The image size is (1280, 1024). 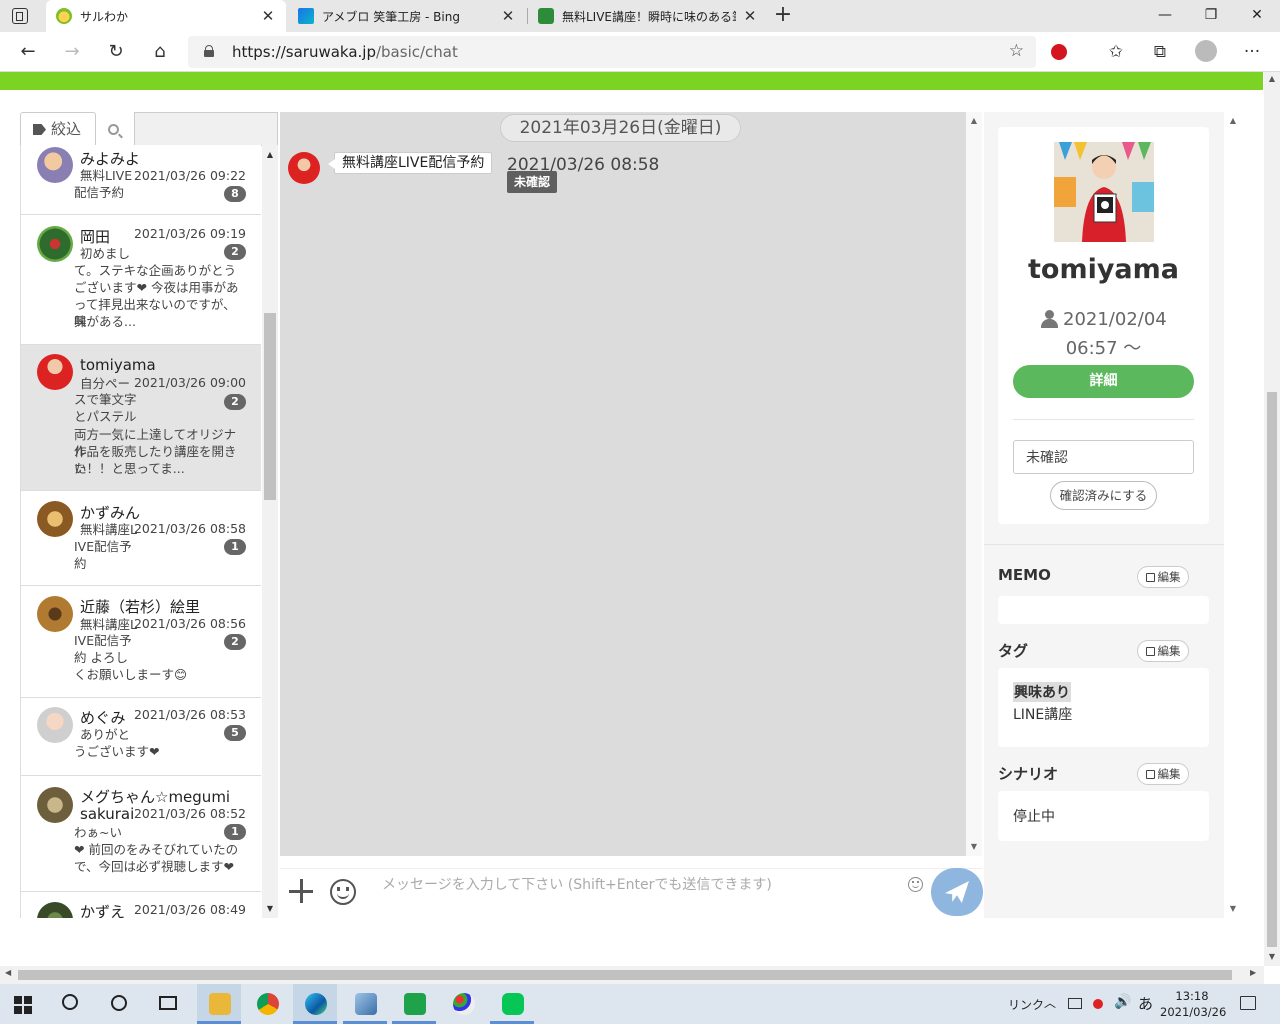 I want to click on lock-icon, so click(x=209, y=51).